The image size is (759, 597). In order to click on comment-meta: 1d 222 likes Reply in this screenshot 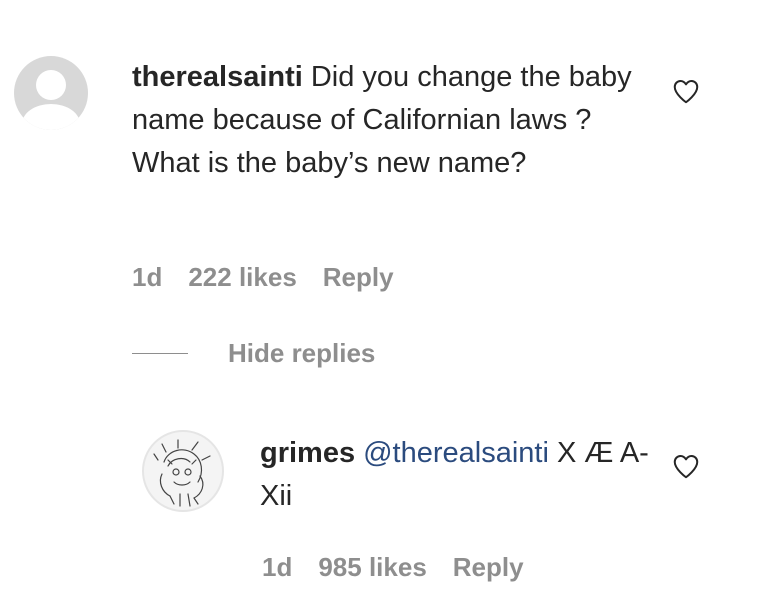, I will do `click(276, 277)`.